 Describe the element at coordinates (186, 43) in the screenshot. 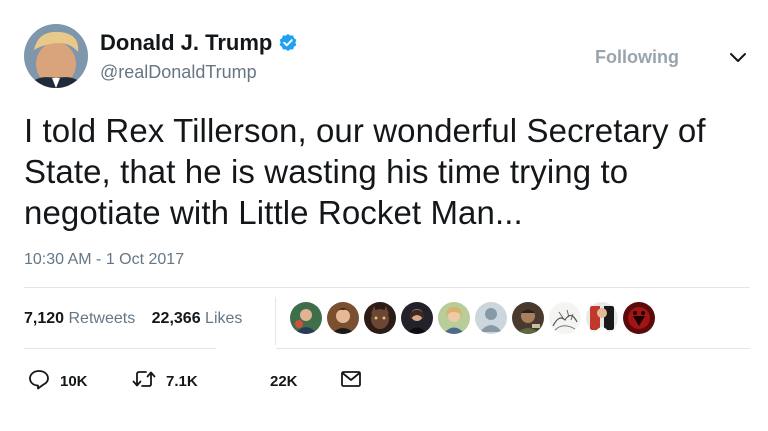

I see `display-name-text: Donald J. Trump` at that location.